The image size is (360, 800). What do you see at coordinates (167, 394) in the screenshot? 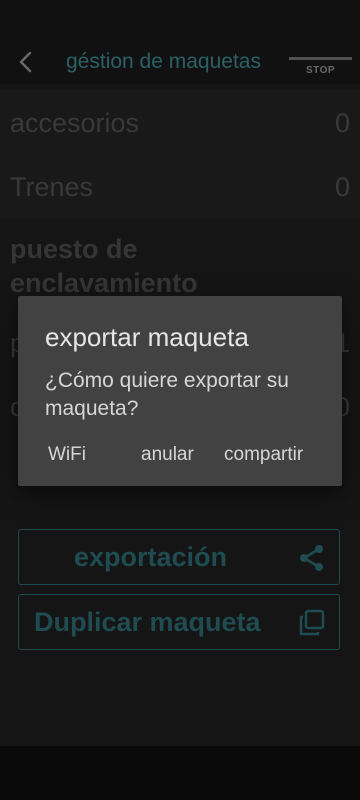
I see `dialog-message: ¿Cómo quiere exportar su maqueta?` at bounding box center [167, 394].